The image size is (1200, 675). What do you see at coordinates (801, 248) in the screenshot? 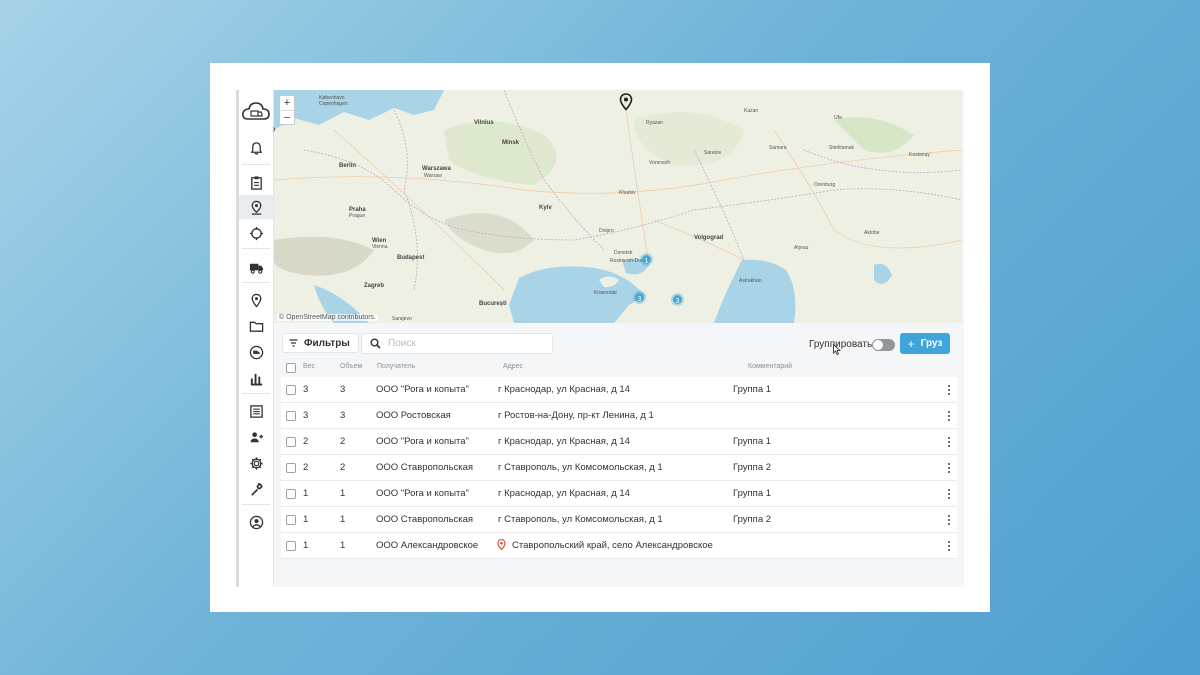
I see `map-city-label: Atyrau` at bounding box center [801, 248].